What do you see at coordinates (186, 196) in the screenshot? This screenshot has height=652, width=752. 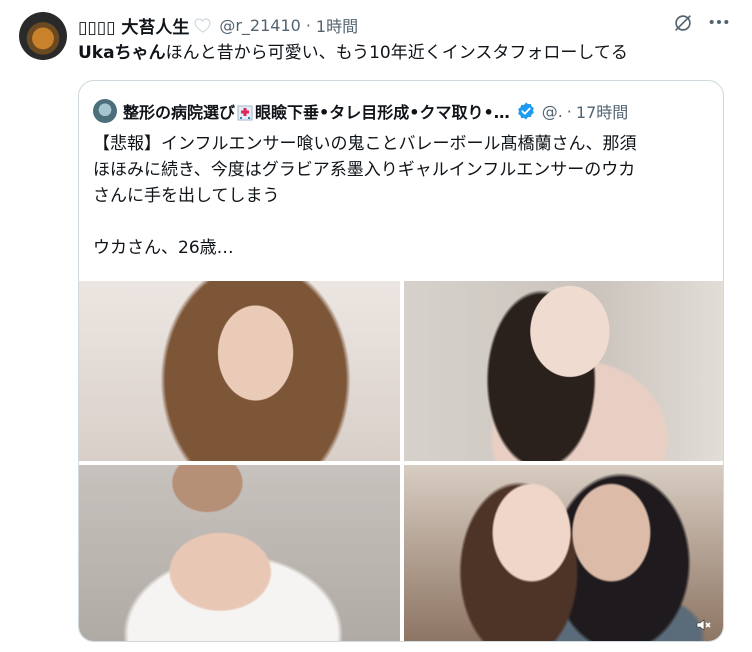 I see `quoted-text-line: さんに手を出してしまう` at bounding box center [186, 196].